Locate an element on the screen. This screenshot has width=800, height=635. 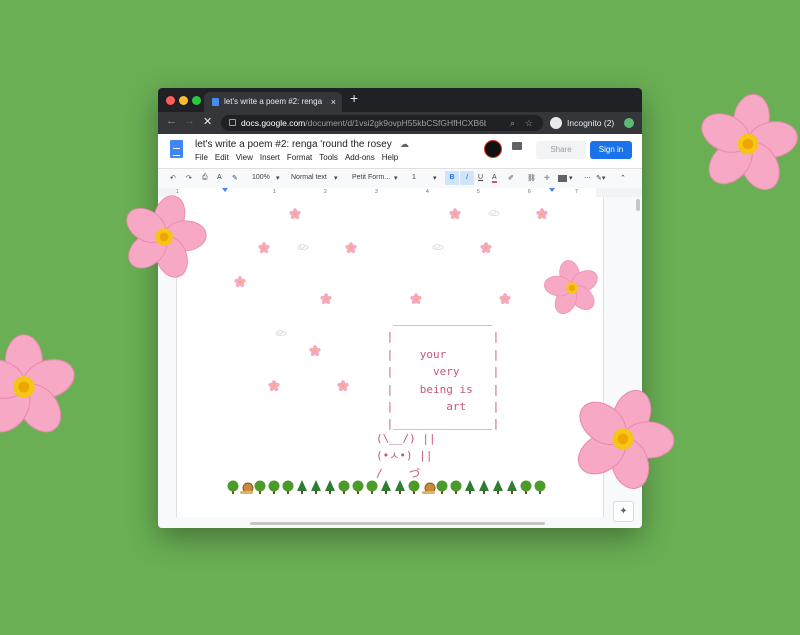
menu-format: Format is located at coordinates (299, 157).